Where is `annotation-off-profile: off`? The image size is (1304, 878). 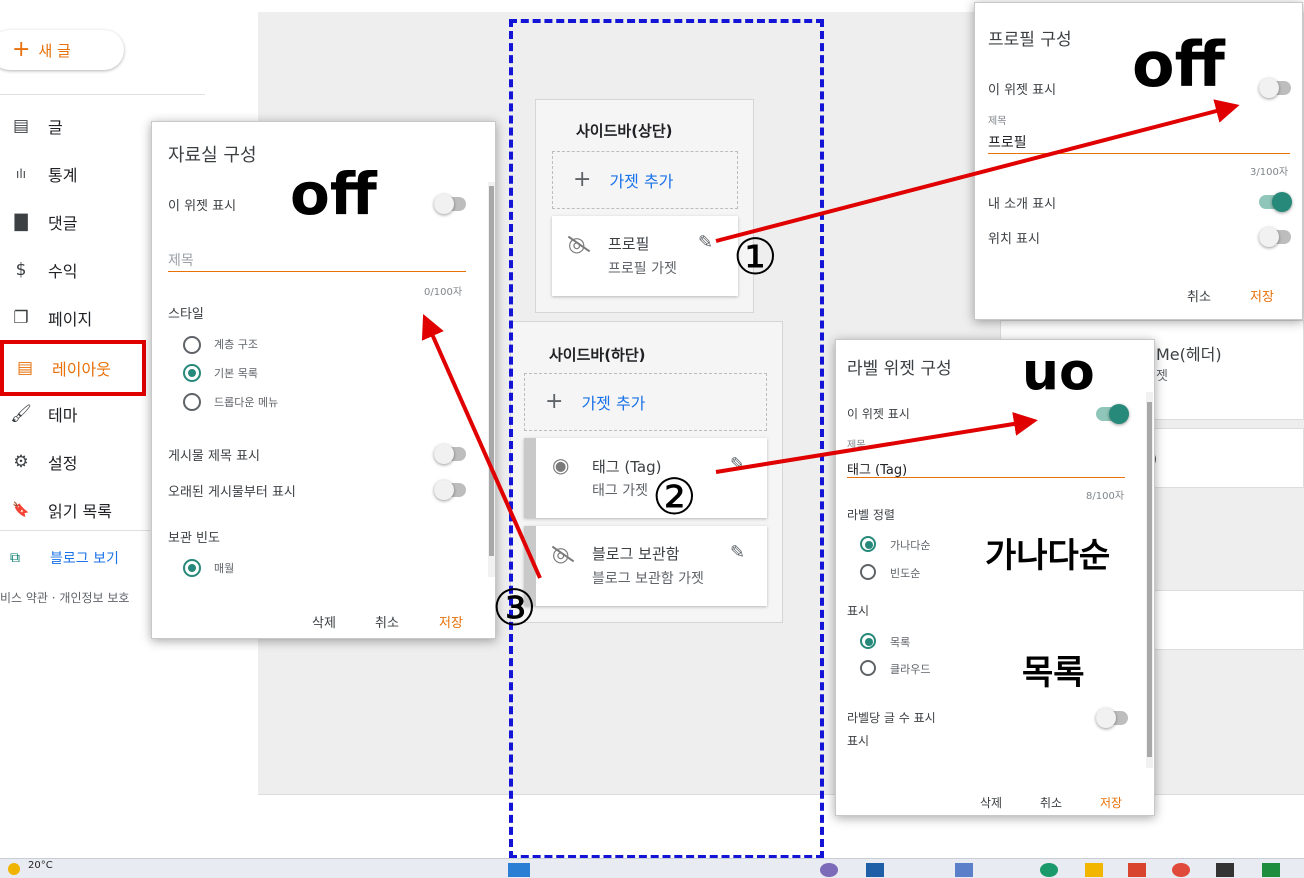
annotation-off-profile: off is located at coordinates (1178, 64).